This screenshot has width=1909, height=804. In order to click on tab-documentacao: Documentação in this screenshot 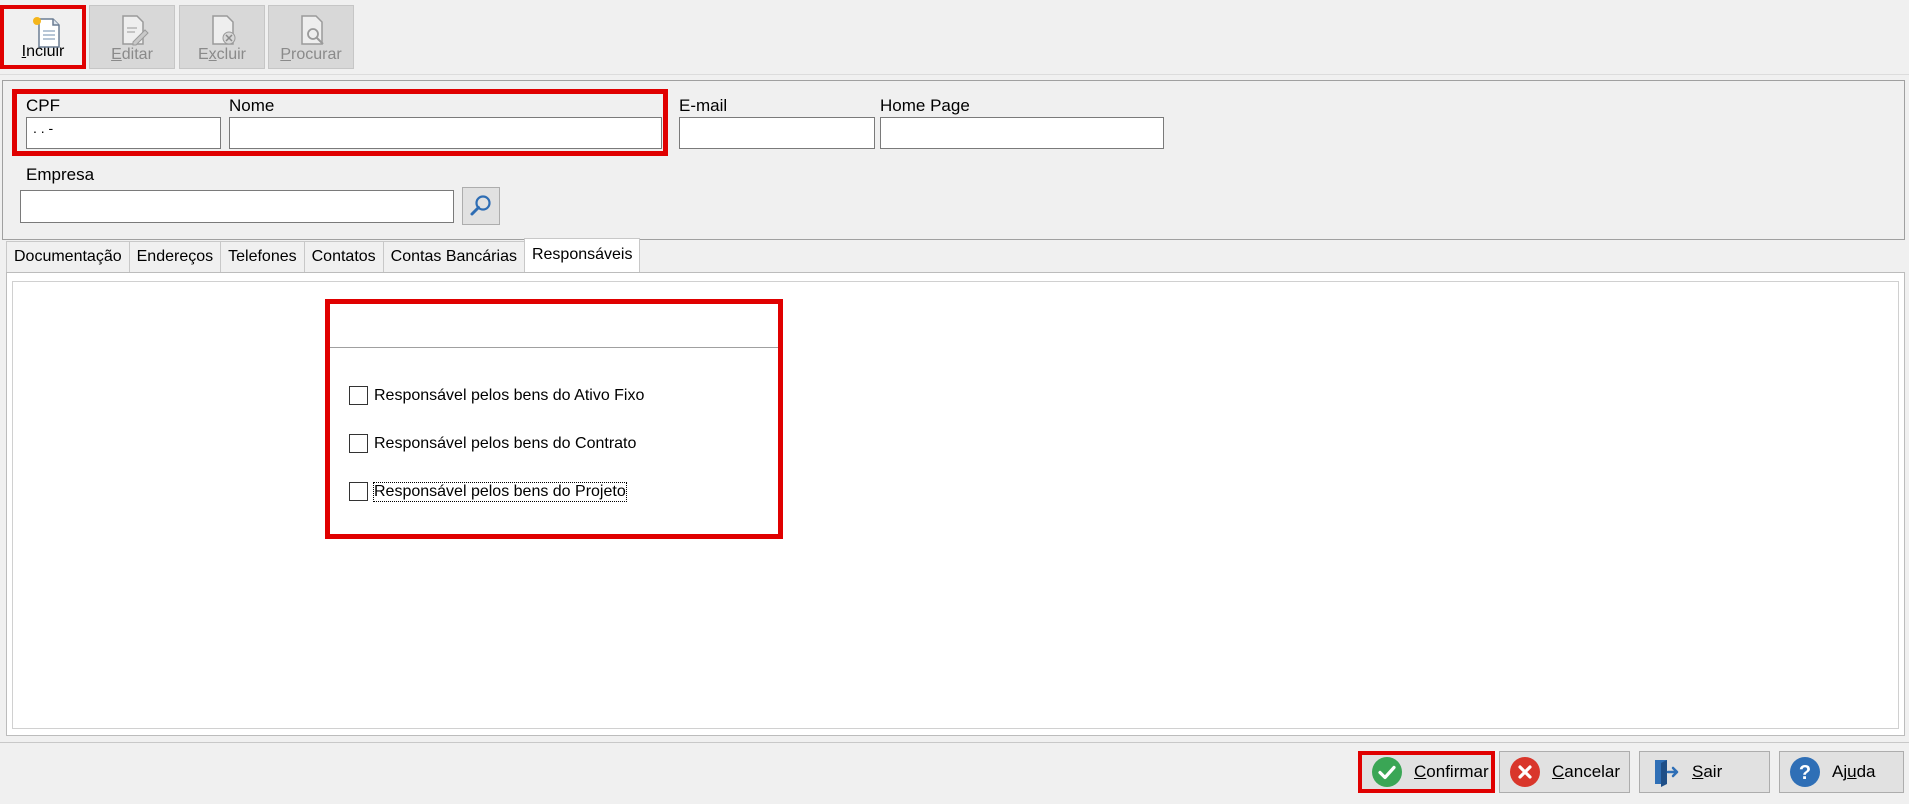, I will do `click(68, 257)`.